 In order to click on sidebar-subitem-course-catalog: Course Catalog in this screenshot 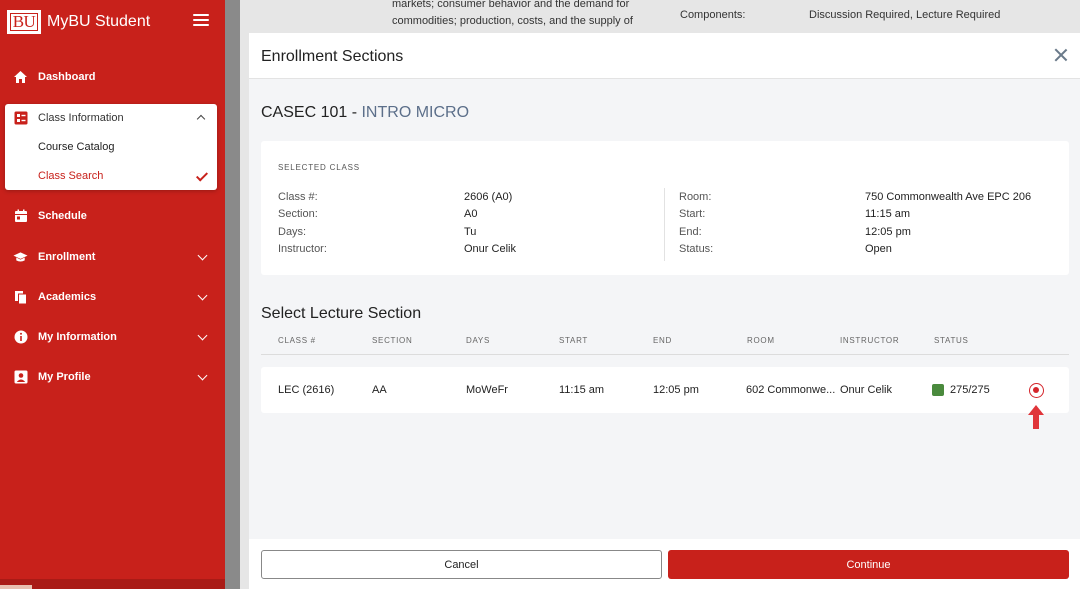, I will do `click(76, 147)`.